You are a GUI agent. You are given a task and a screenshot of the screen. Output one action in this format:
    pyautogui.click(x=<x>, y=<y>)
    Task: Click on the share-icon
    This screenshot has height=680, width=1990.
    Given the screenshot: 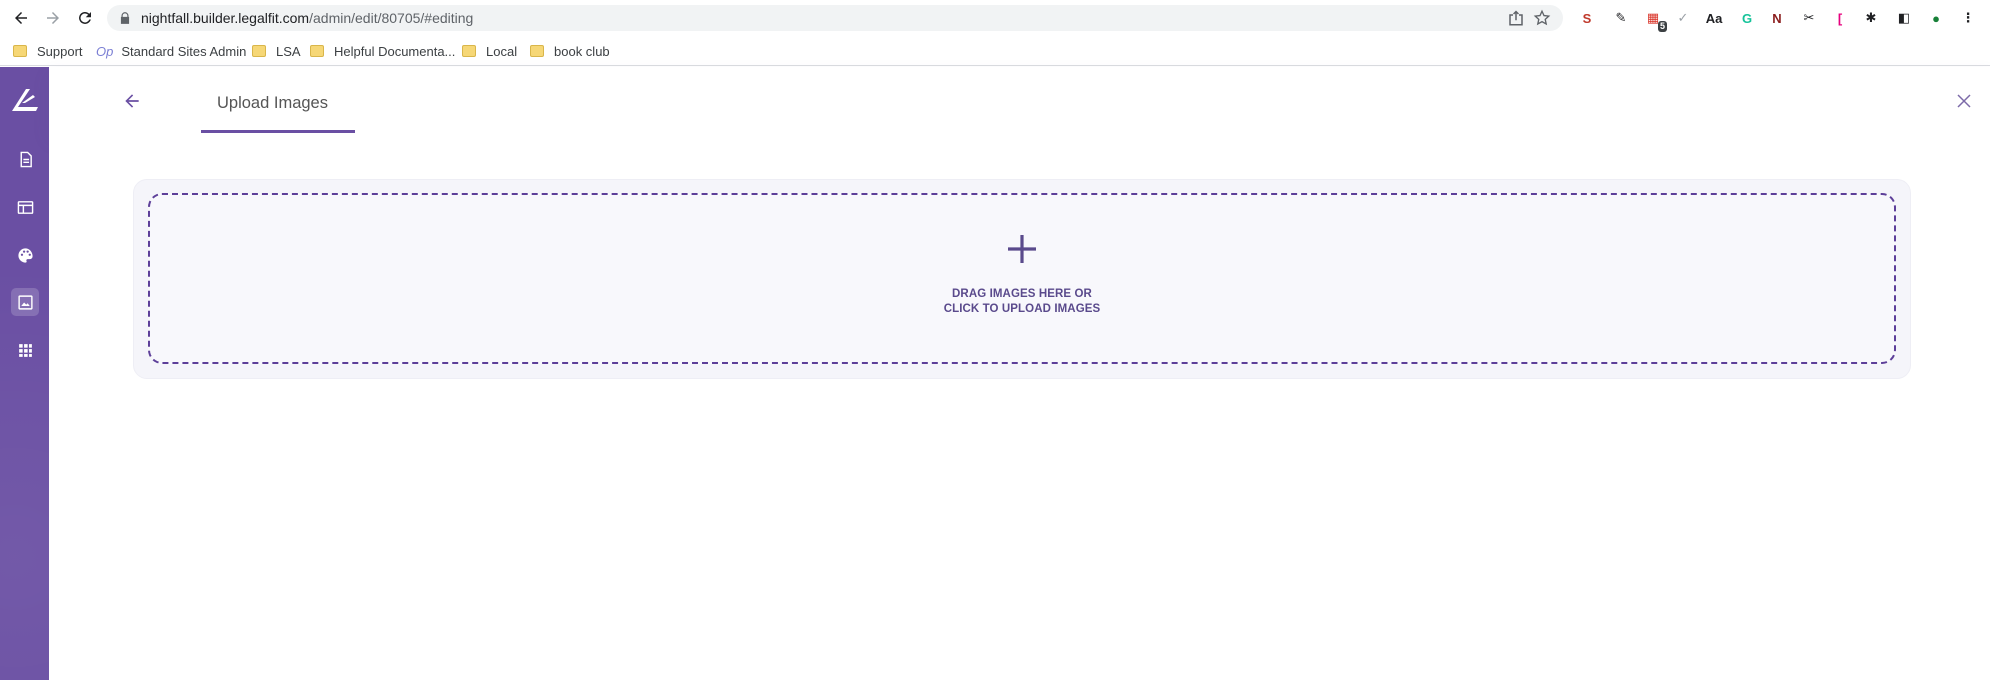 What is the action you would take?
    pyautogui.click(x=1516, y=18)
    